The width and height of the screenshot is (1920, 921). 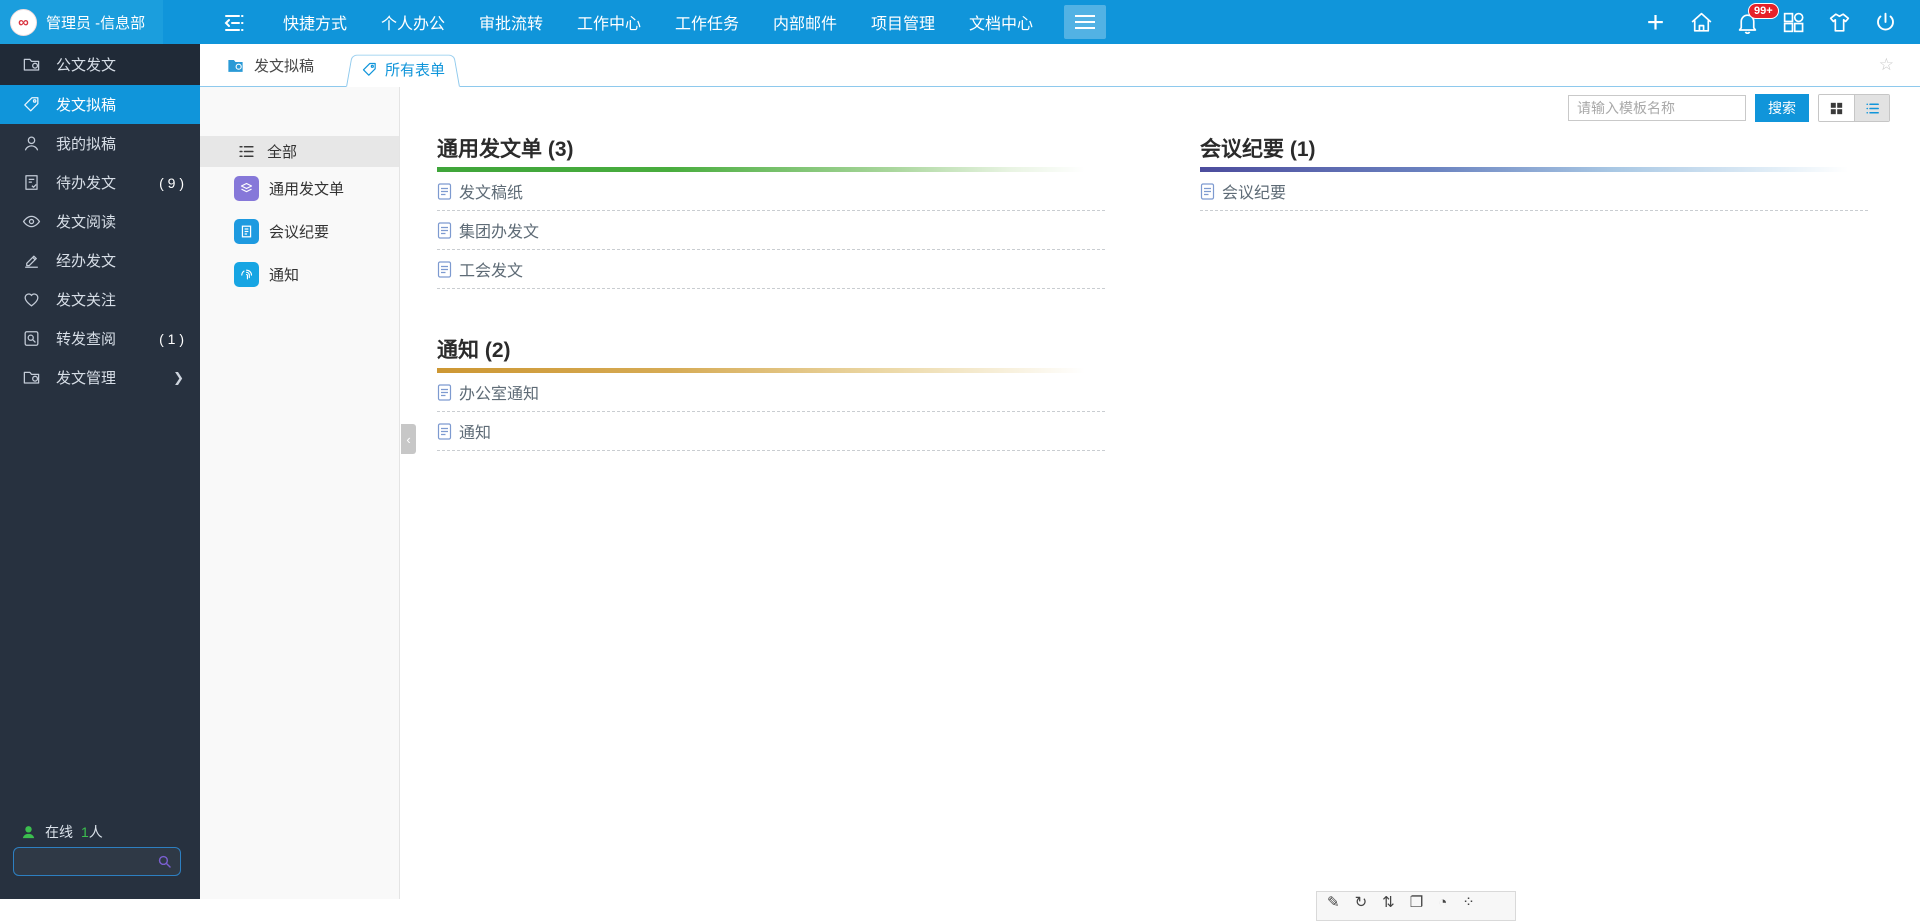 What do you see at coordinates (491, 271) in the screenshot?
I see `template-item-label: 工会发文` at bounding box center [491, 271].